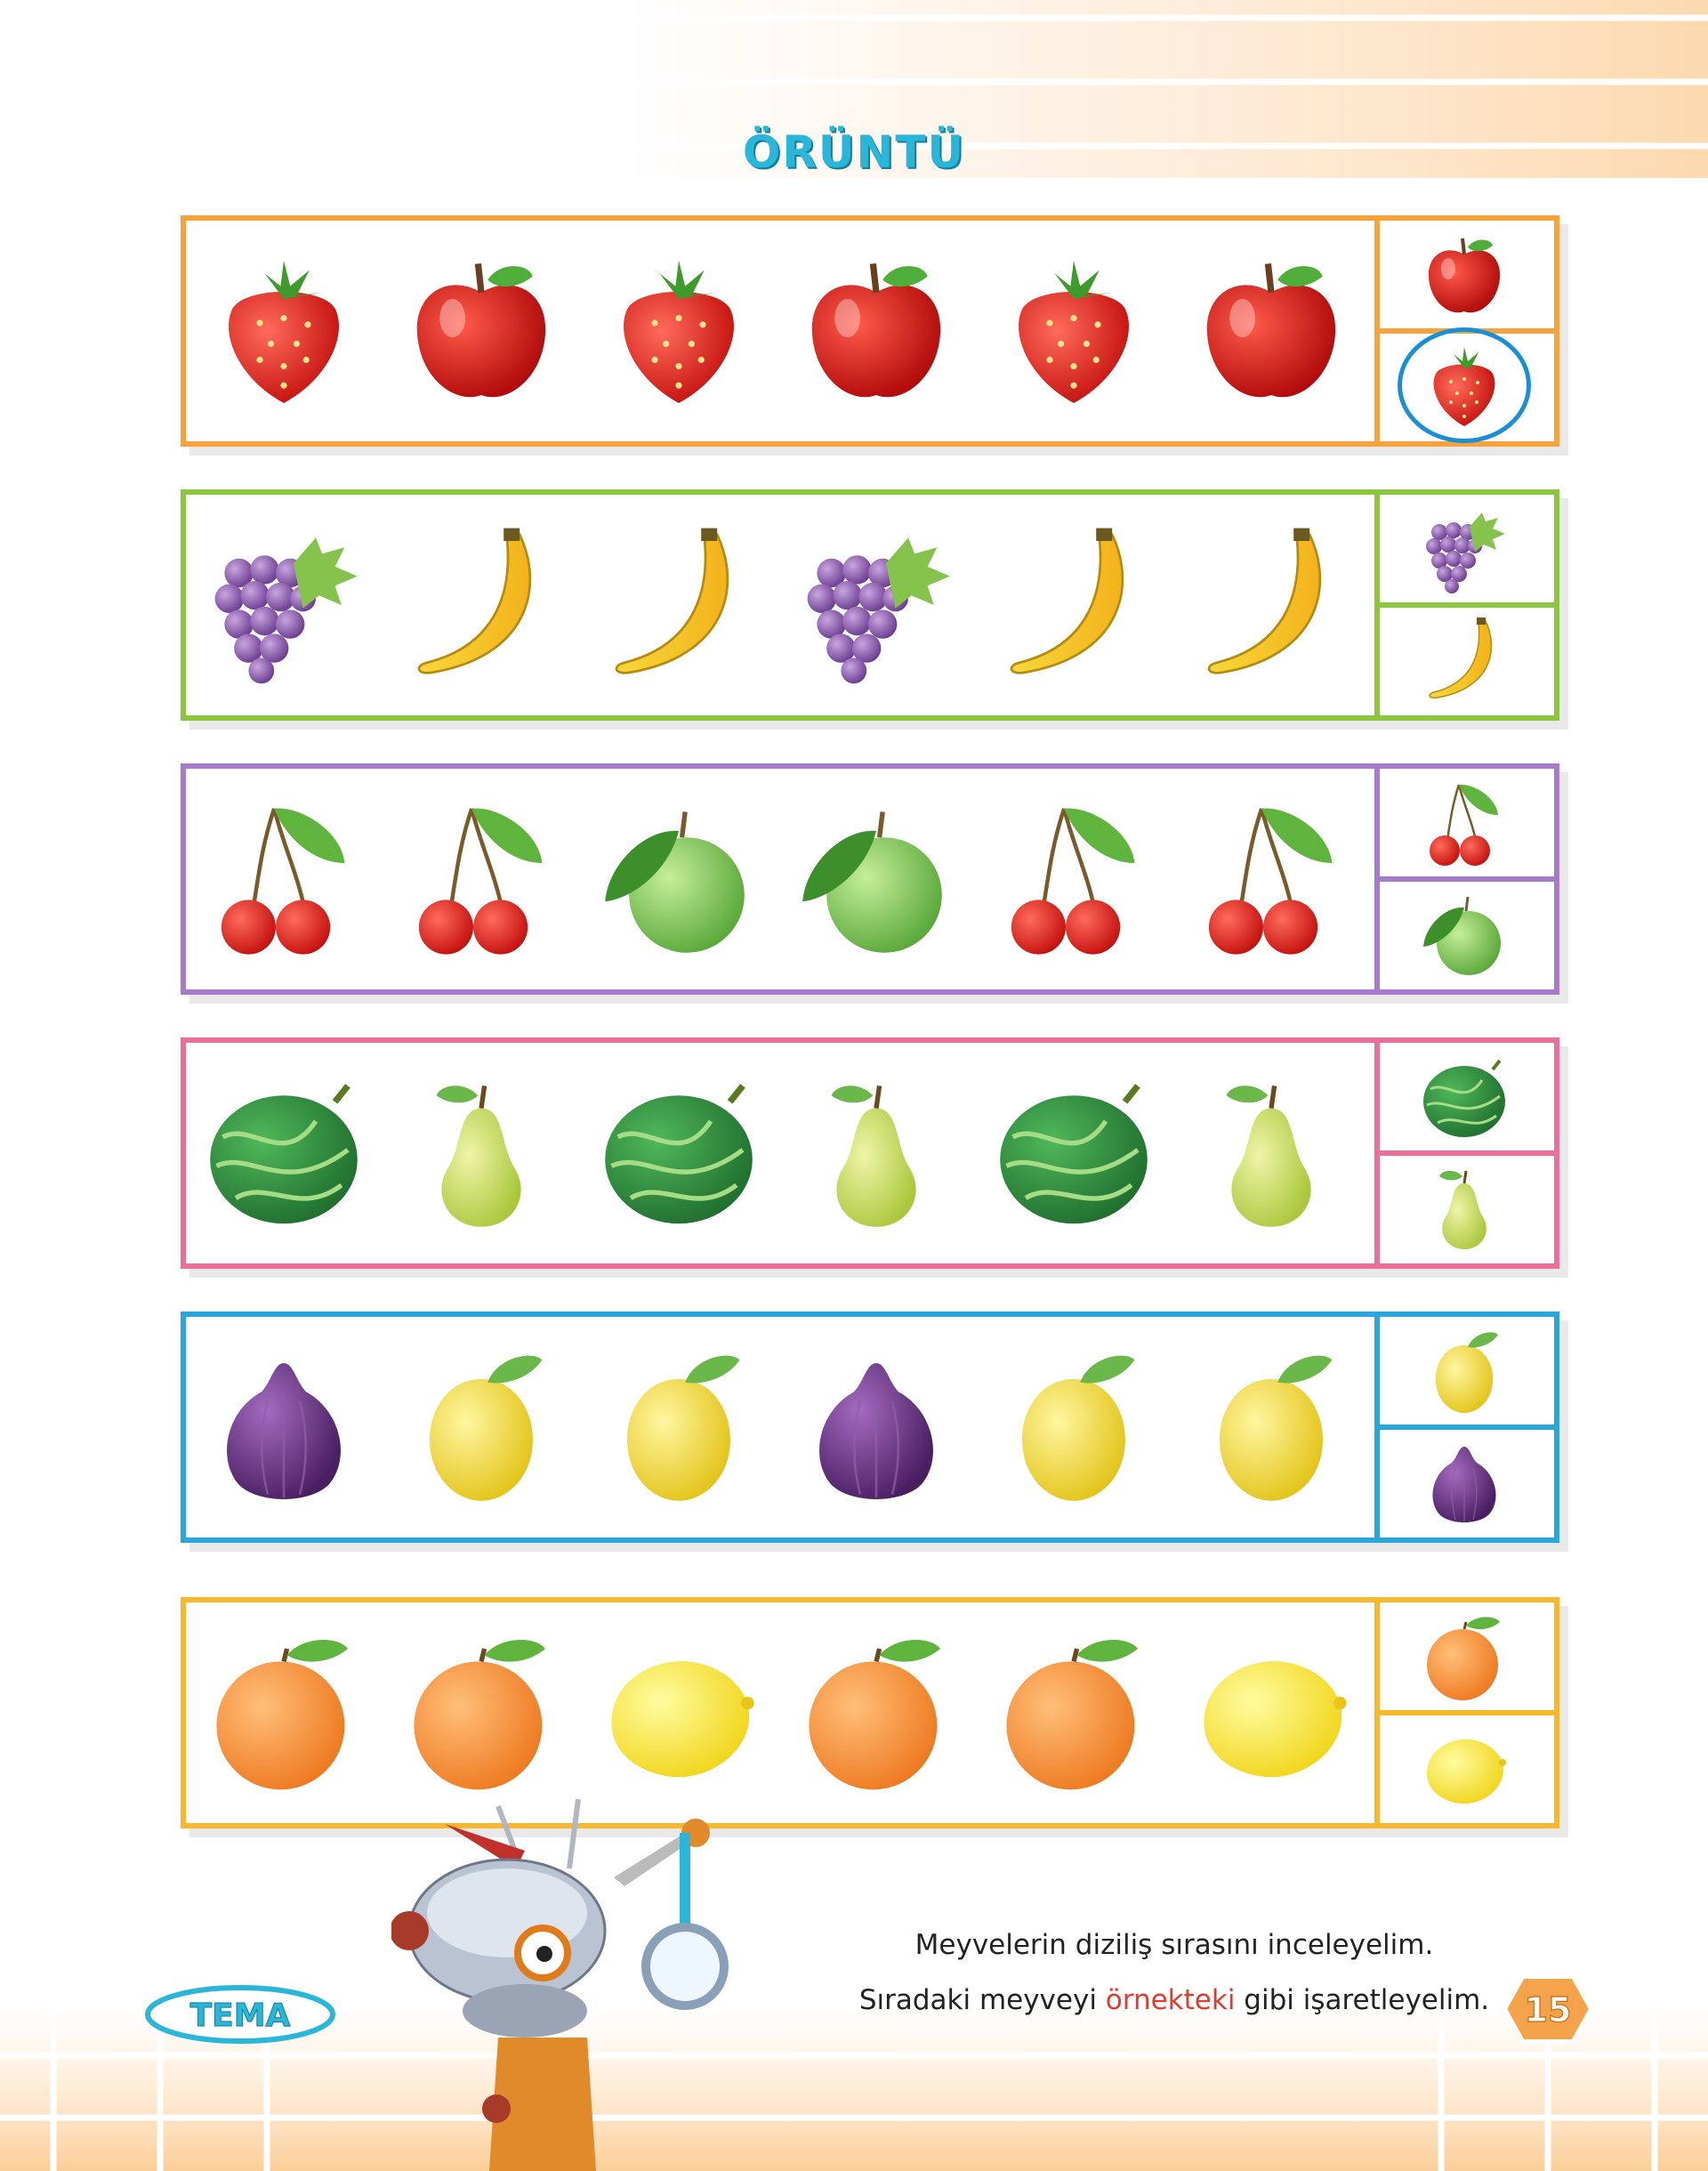 This screenshot has width=1708, height=2171. Describe the element at coordinates (1464, 662) in the screenshot. I see `option-banana-icon` at that location.